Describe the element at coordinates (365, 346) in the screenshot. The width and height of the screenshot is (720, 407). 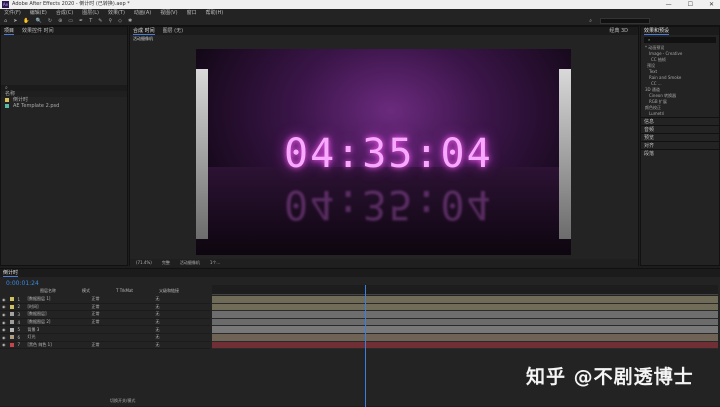
I see `playhead` at that location.